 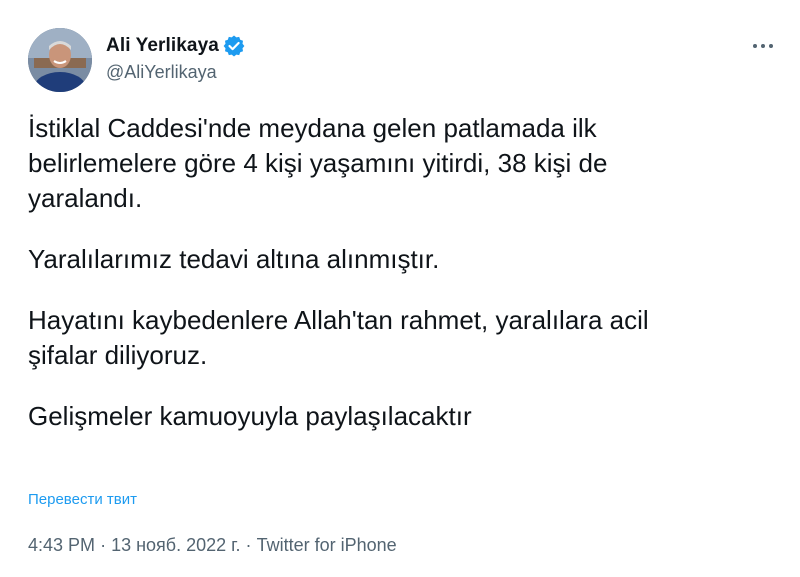 I want to click on more-options-button, so click(x=763, y=46).